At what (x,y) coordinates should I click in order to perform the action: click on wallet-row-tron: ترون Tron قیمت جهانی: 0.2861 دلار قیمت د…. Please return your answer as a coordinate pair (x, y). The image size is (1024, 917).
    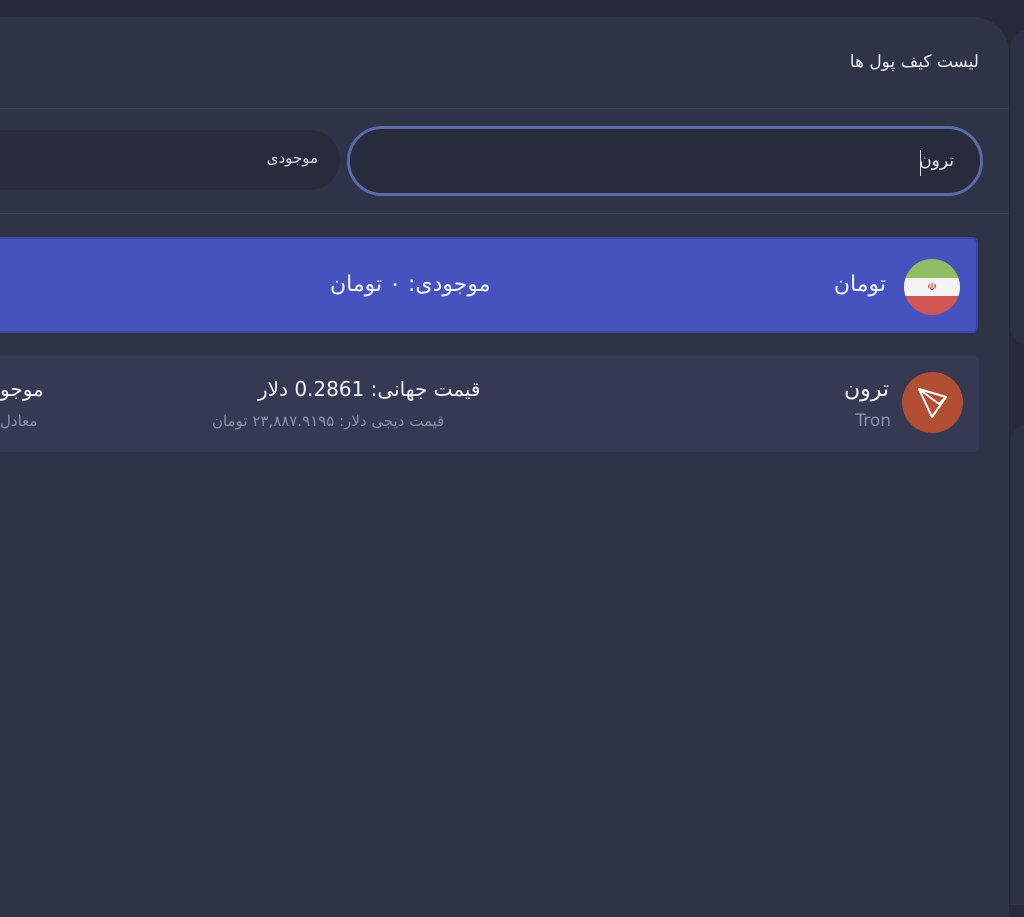
    Looking at the image, I should click on (489, 403).